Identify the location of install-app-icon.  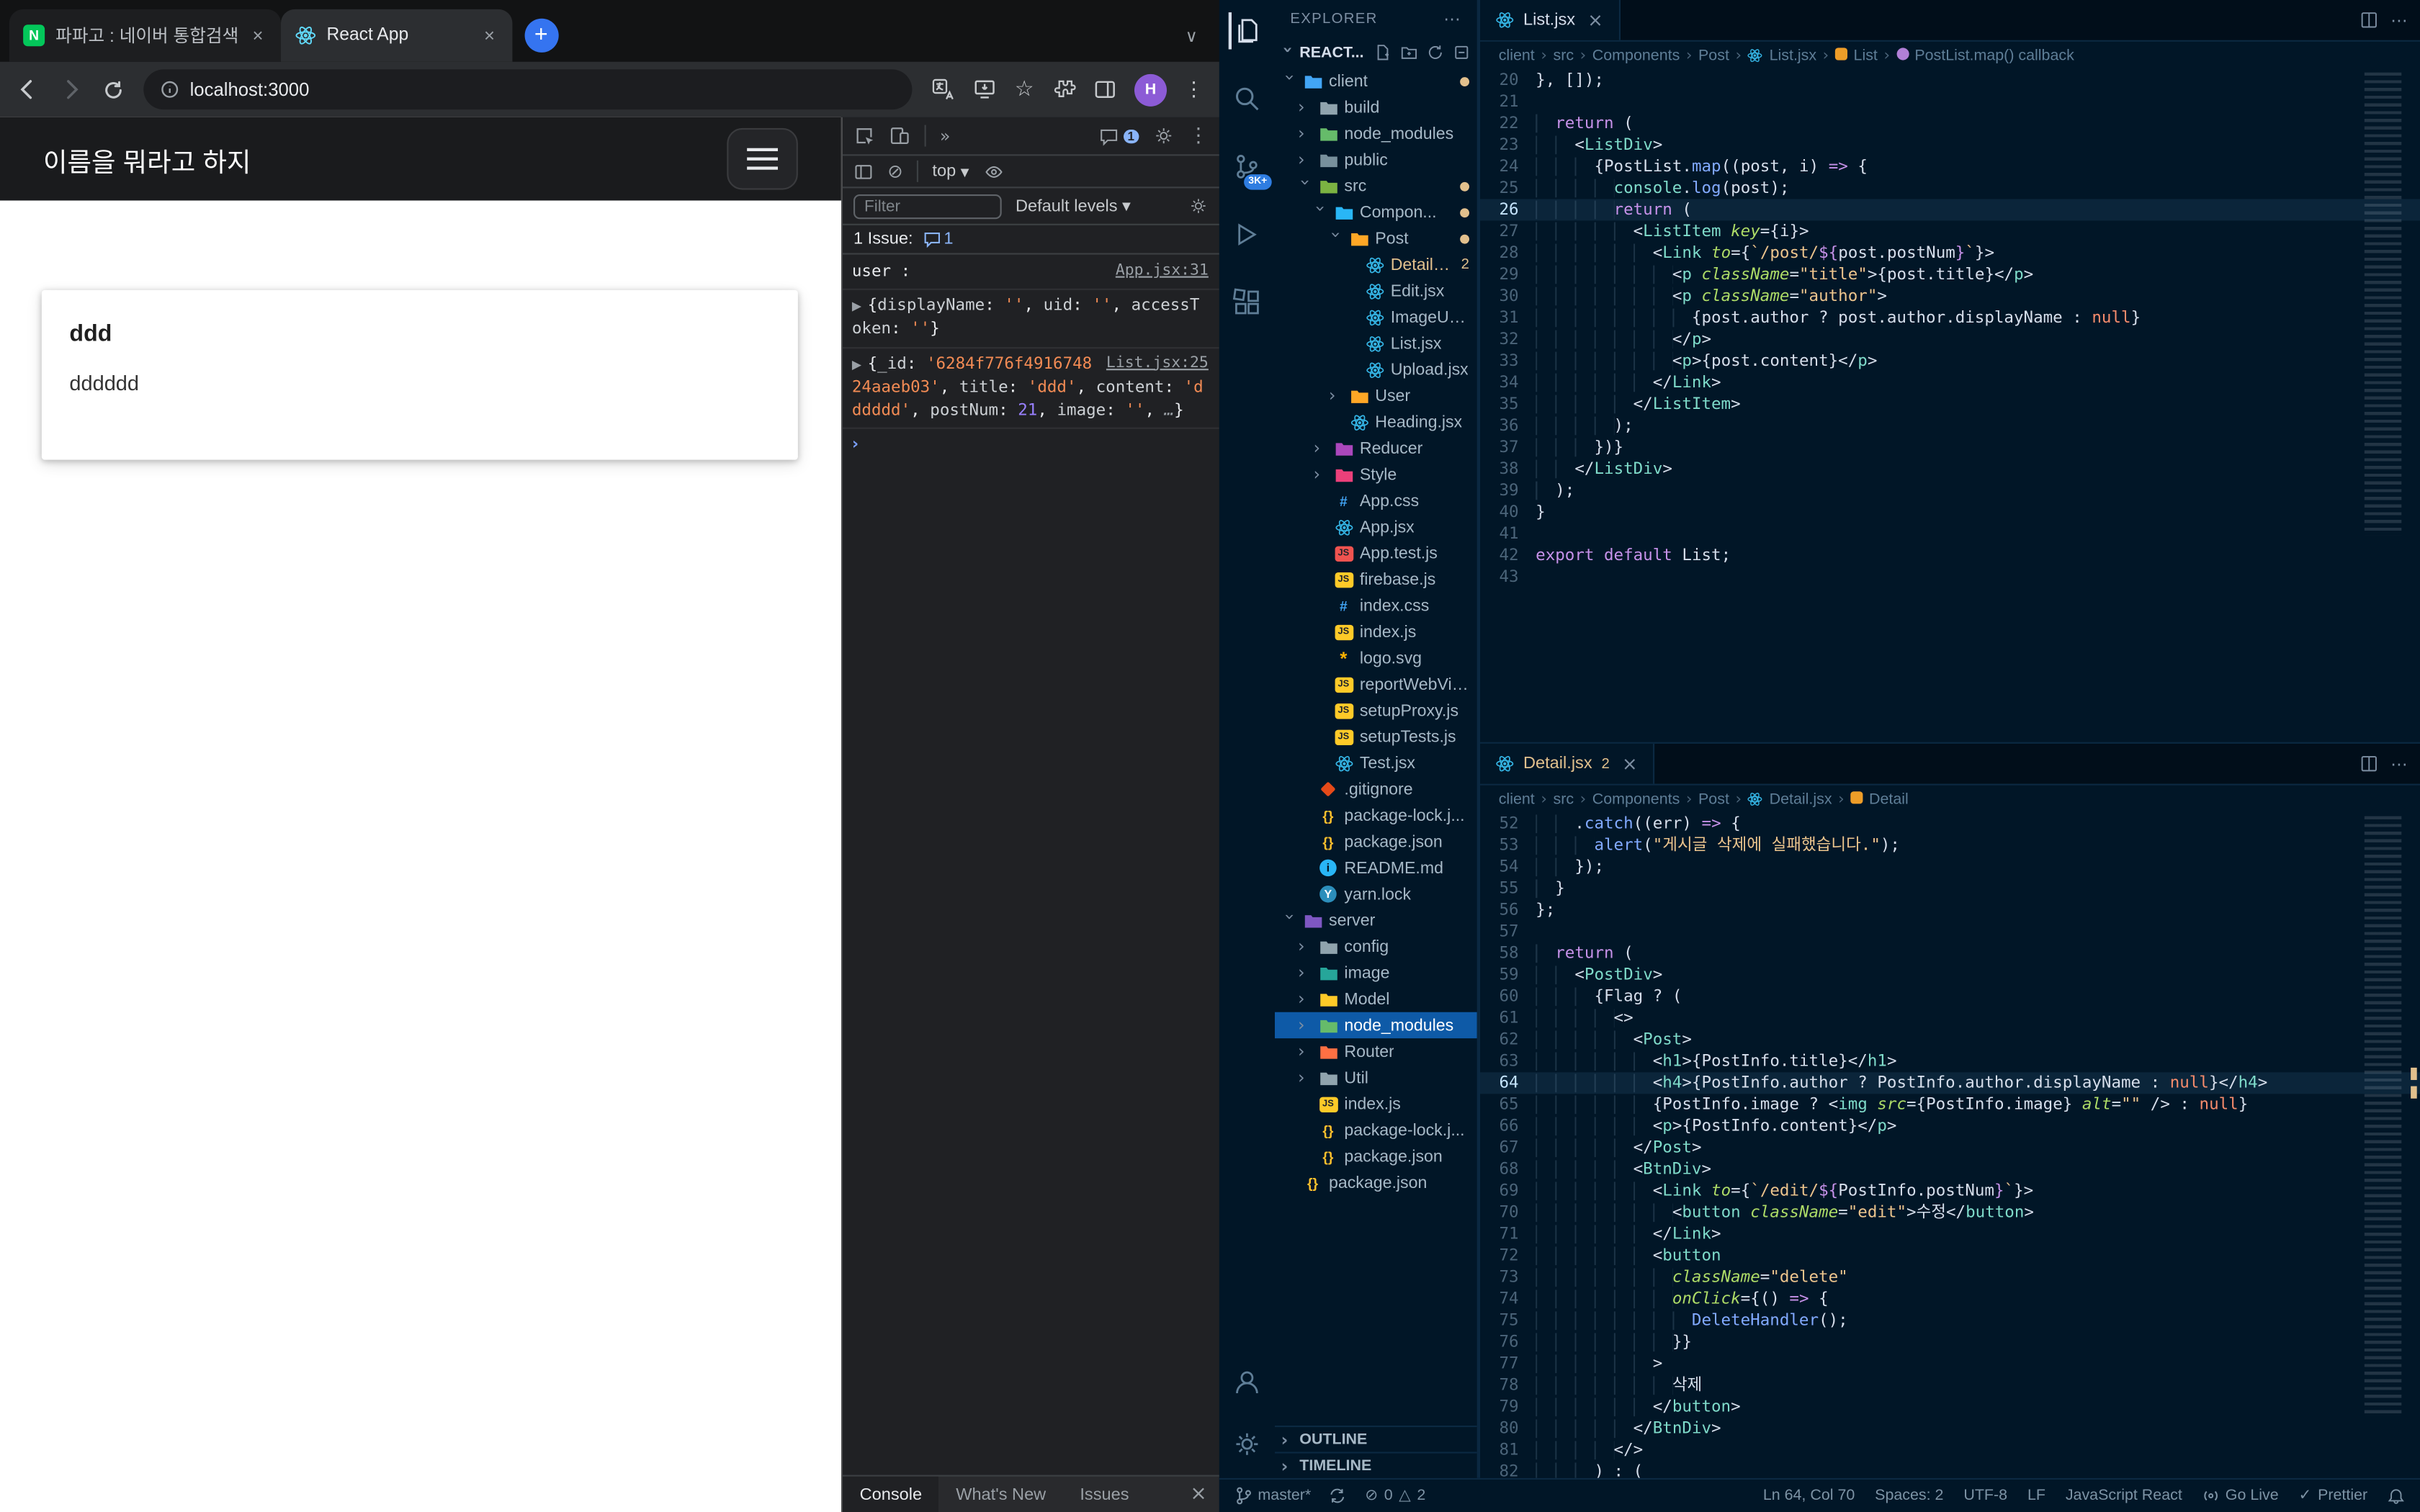
(985, 89).